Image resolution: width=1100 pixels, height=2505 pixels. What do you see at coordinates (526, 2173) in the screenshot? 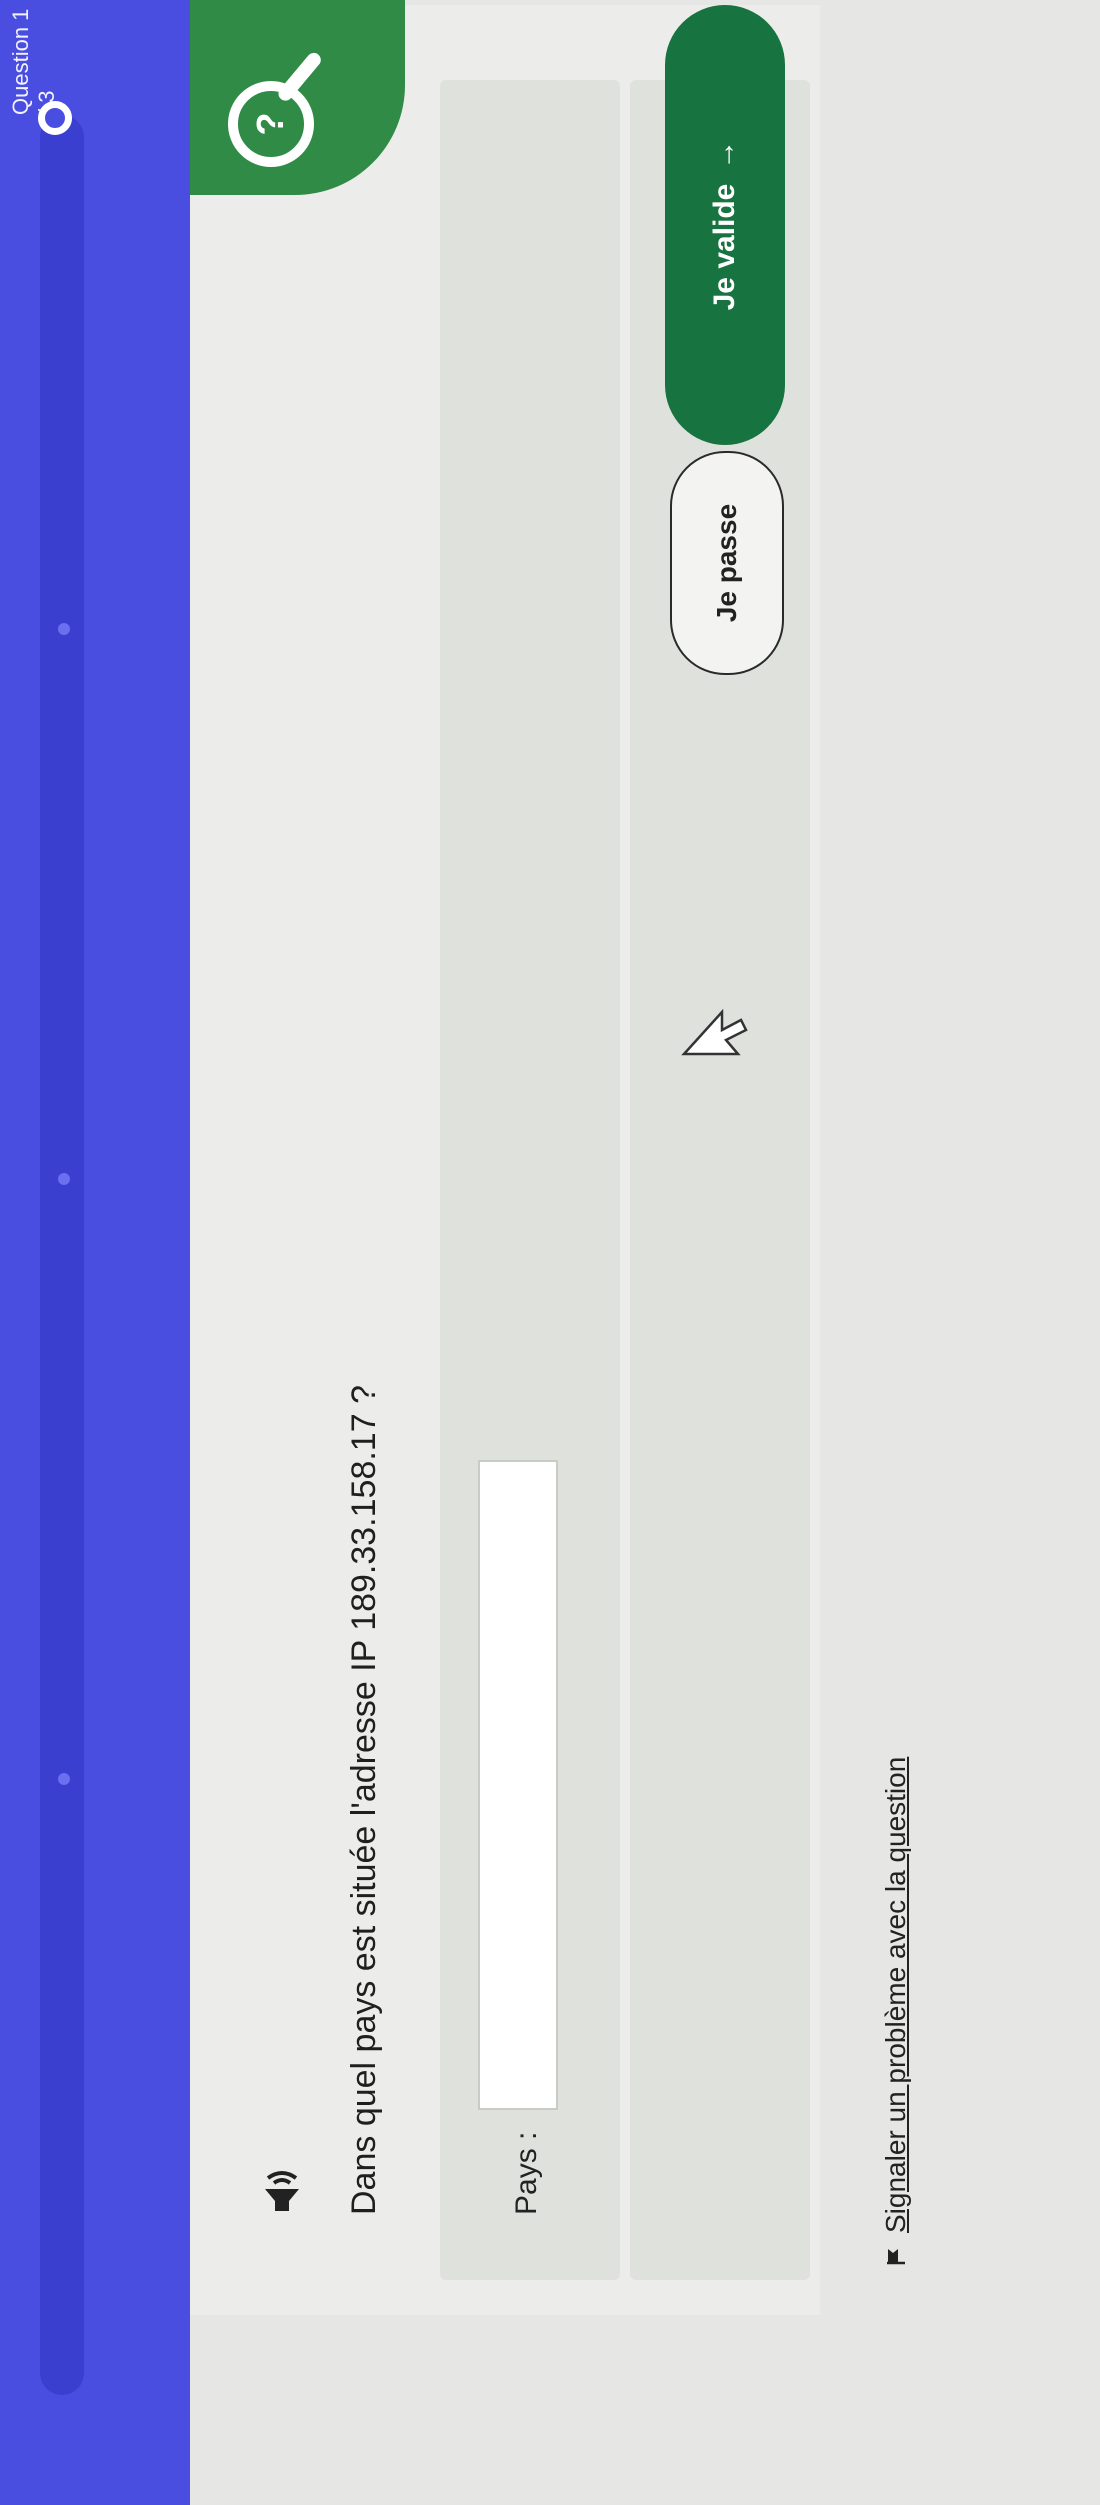
I see `answer-label: Pays :` at bounding box center [526, 2173].